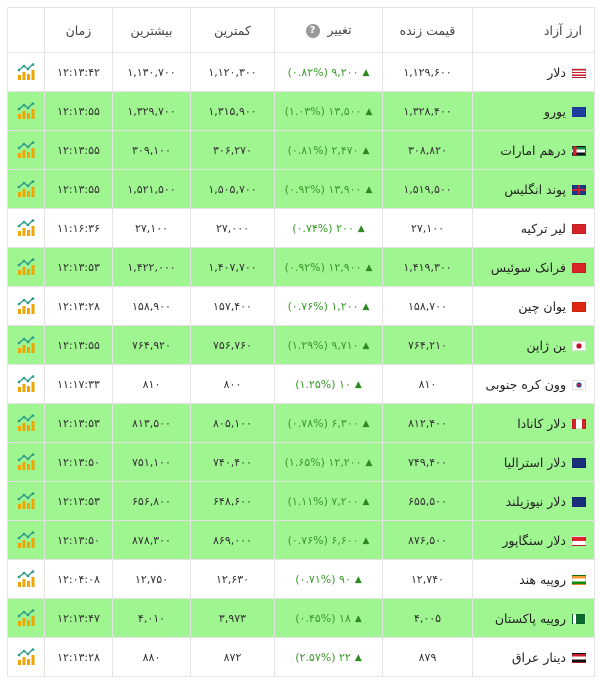 The image size is (600, 692). What do you see at coordinates (539, 657) in the screenshot?
I see `currency-name: دینار عراق` at bounding box center [539, 657].